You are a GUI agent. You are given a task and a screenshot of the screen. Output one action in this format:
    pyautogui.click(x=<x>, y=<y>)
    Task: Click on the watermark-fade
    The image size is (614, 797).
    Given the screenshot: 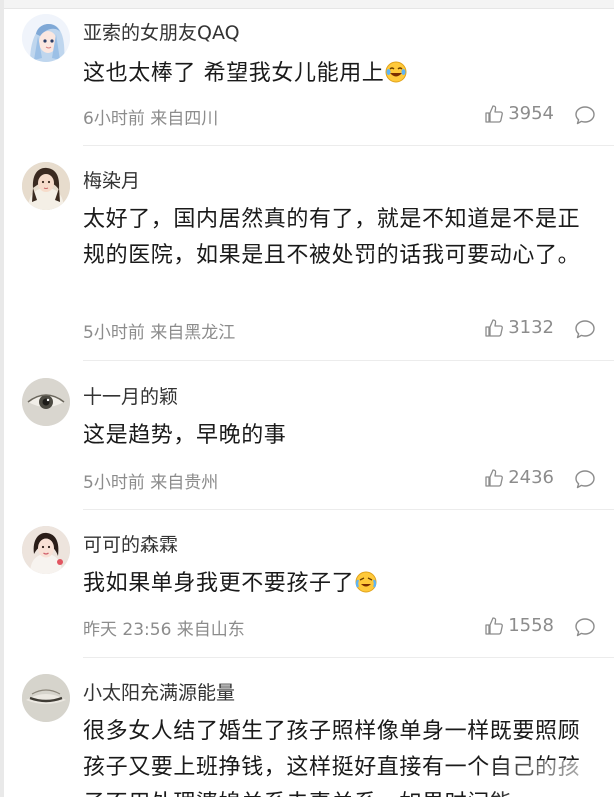 What is the action you would take?
    pyautogui.click(x=549, y=778)
    